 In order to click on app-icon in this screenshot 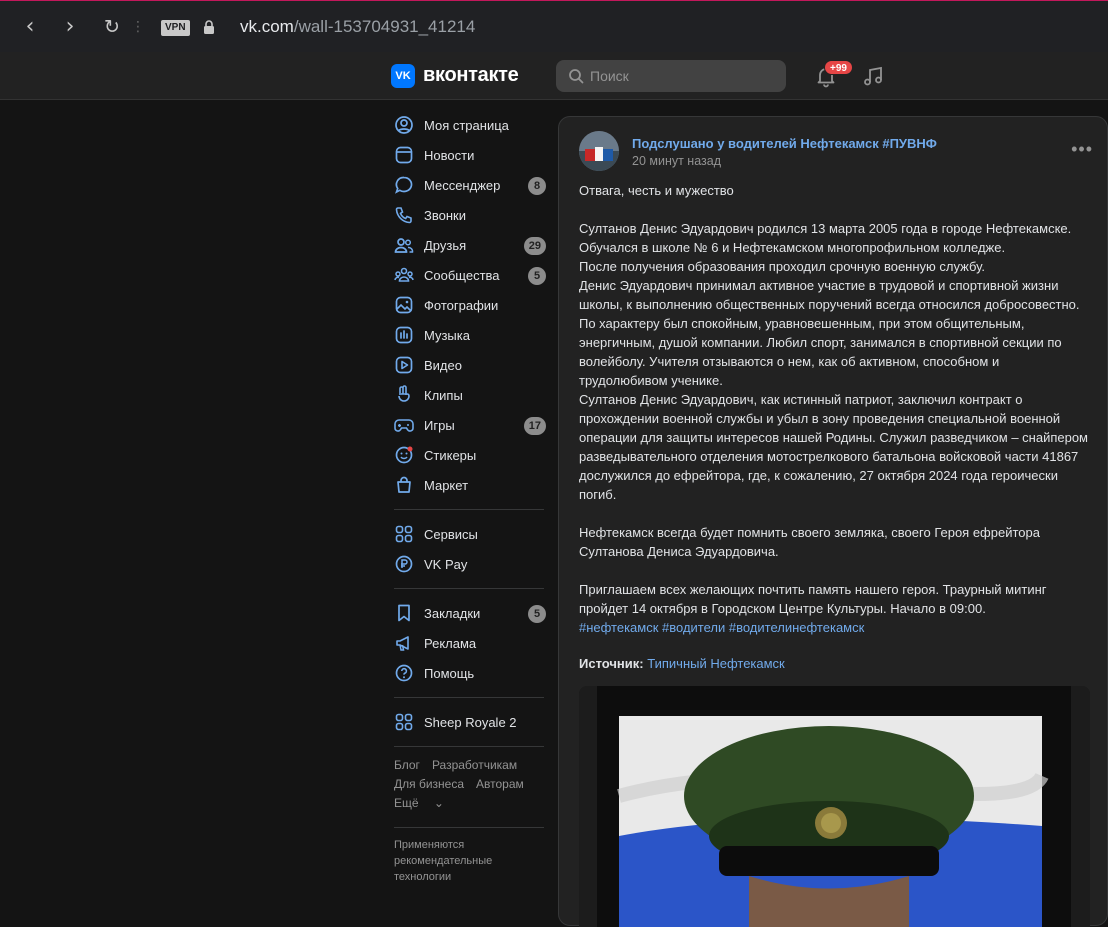, I will do `click(404, 722)`.